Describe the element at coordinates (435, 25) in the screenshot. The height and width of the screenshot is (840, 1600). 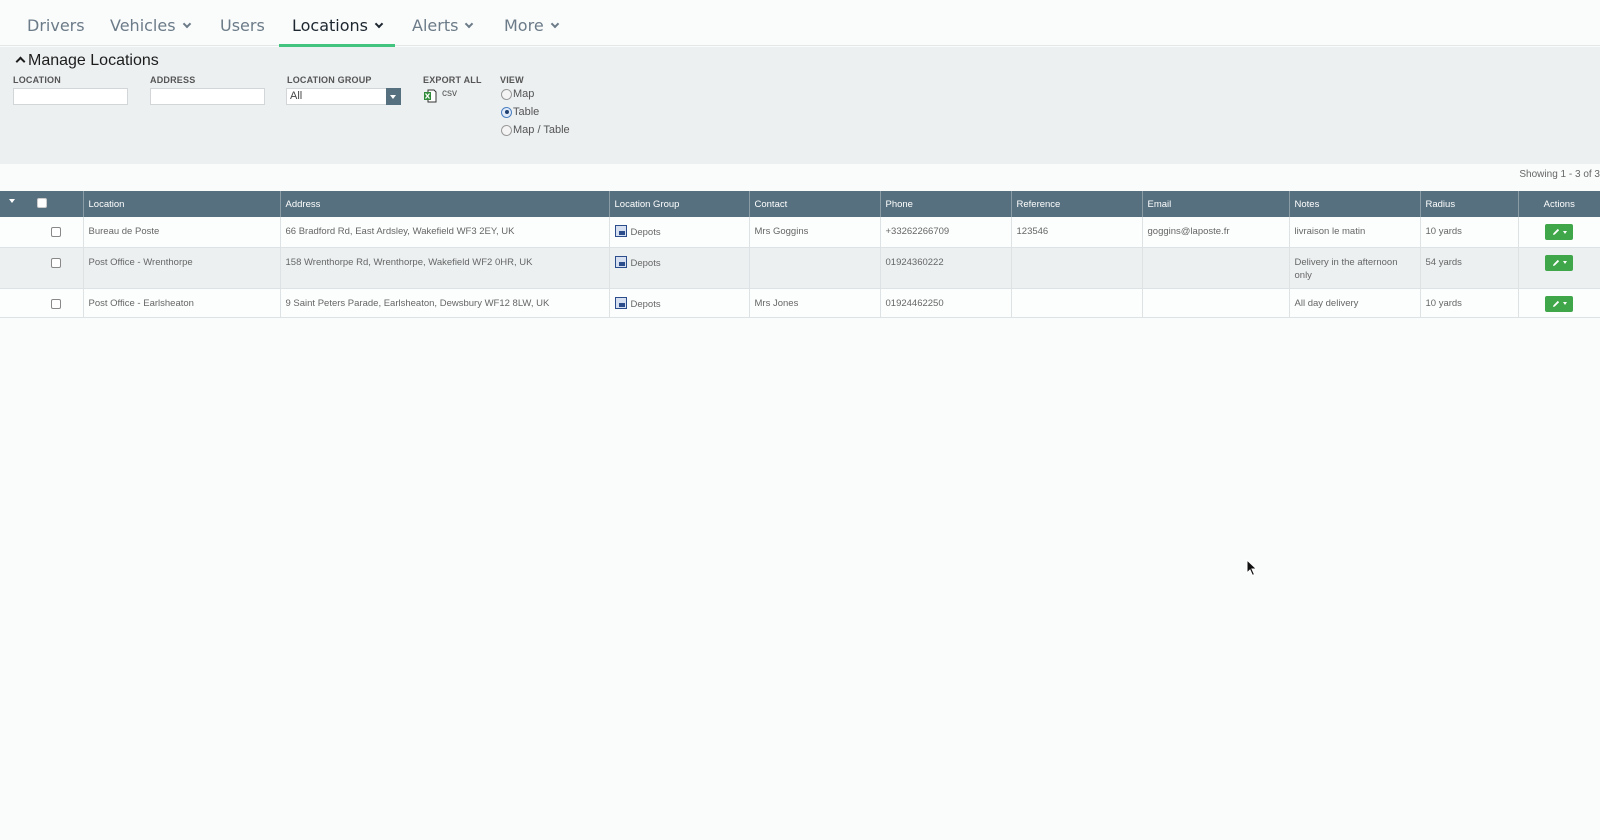
I see `nav-alerts-label: Alerts` at that location.